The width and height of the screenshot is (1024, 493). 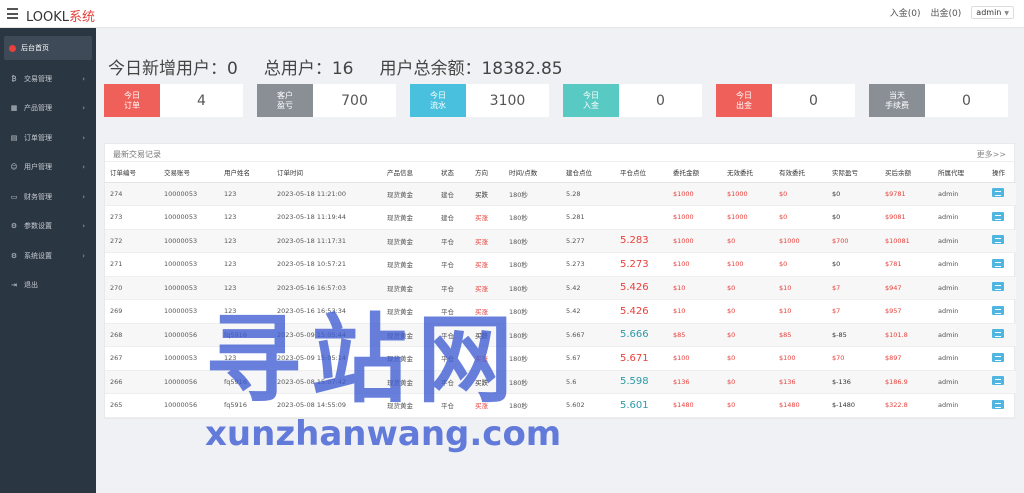 What do you see at coordinates (588, 194) in the screenshot?
I see `table-cell: 5.28` at bounding box center [588, 194].